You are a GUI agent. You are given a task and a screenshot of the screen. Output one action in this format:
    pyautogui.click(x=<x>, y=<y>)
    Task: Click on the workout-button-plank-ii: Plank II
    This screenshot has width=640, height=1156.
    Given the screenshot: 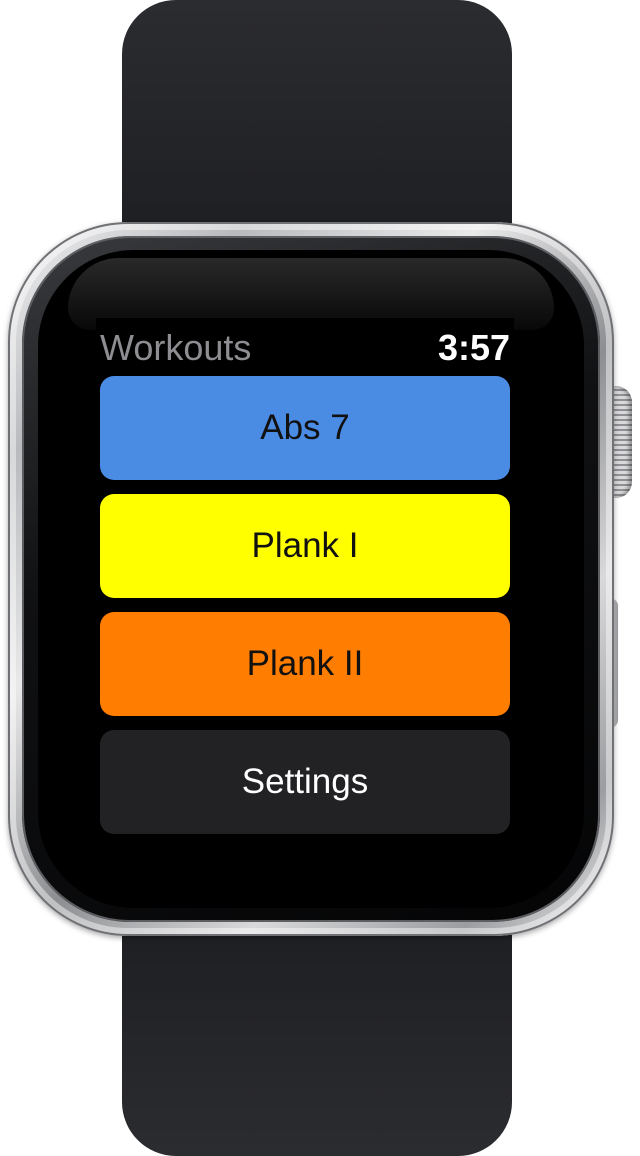 What is the action you would take?
    pyautogui.click(x=305, y=664)
    